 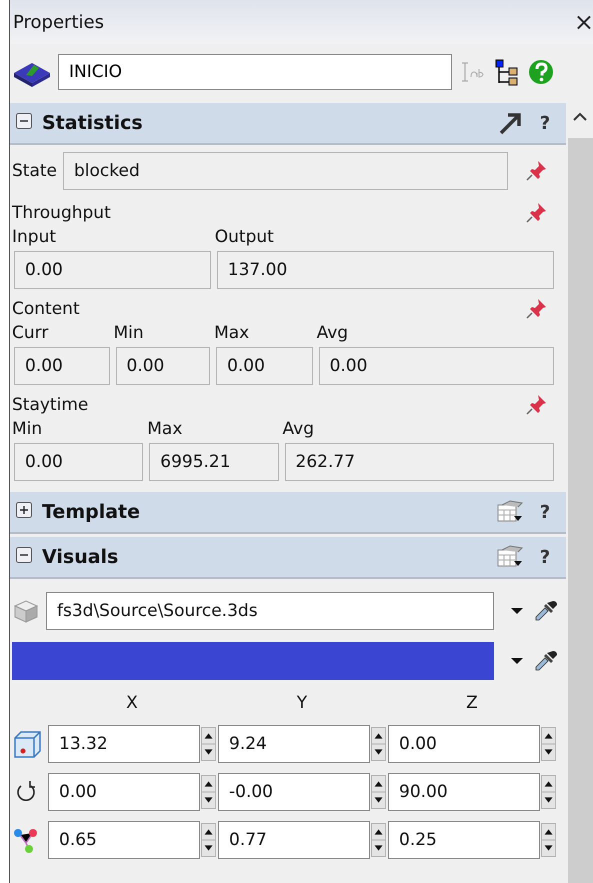 What do you see at coordinates (214, 462) in the screenshot?
I see `value-field: 6995.21` at bounding box center [214, 462].